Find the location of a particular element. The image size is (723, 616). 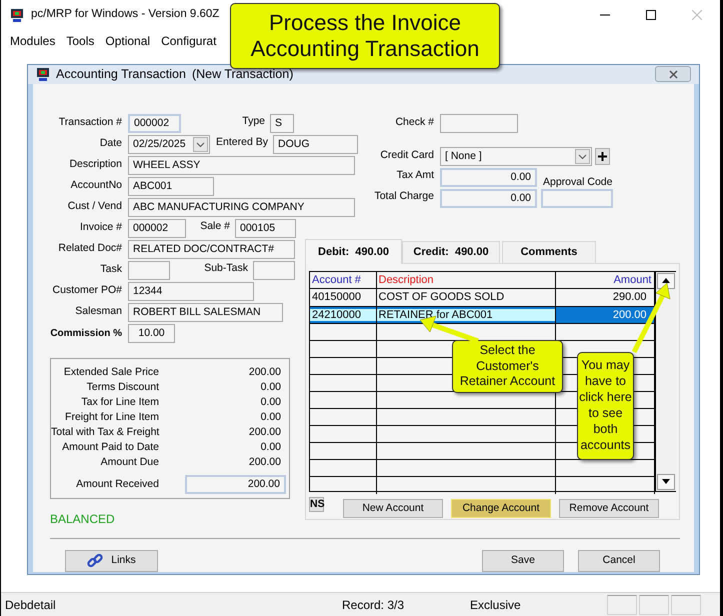

summary-label: Extended Sale Price is located at coordinates (110, 372).